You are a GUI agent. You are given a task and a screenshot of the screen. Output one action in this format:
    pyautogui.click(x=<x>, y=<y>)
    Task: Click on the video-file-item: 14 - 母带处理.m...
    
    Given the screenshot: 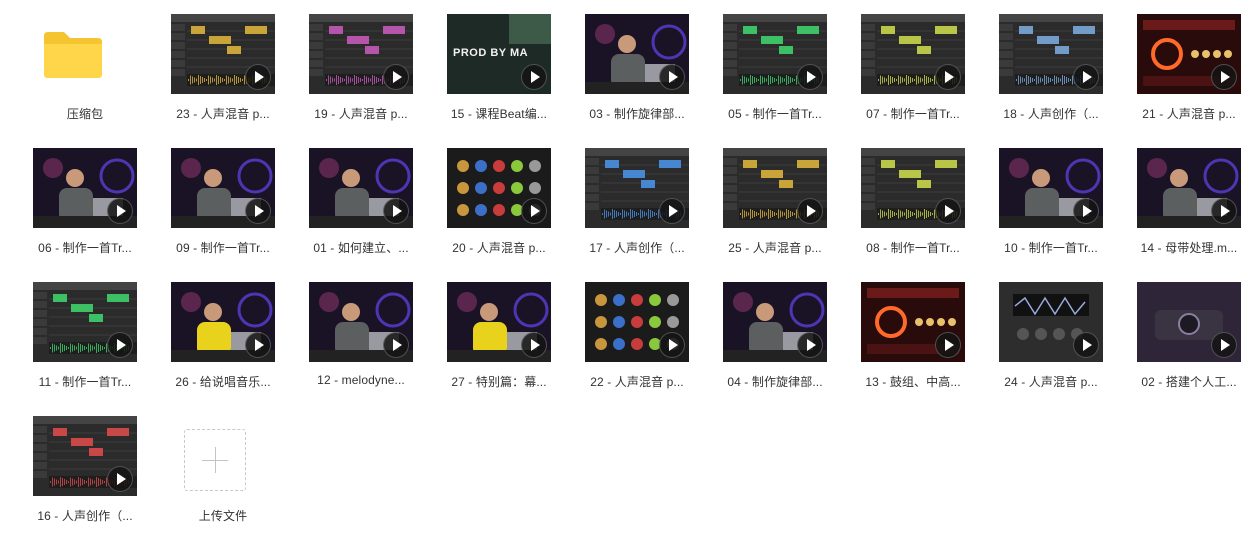 What is the action you would take?
    pyautogui.click(x=1187, y=208)
    